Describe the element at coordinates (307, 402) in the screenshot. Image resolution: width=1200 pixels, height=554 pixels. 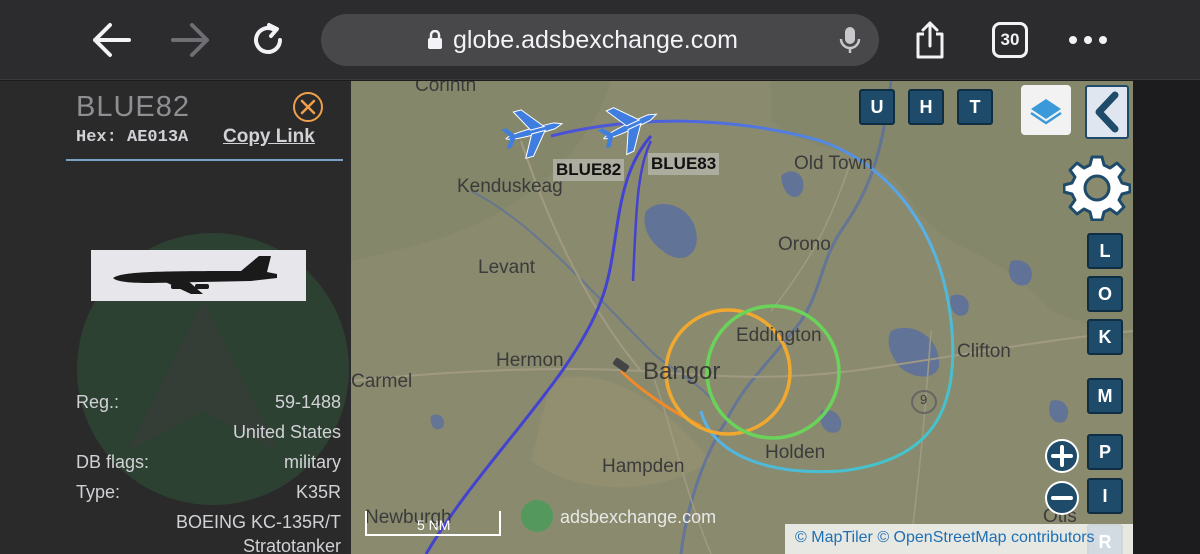
I see `reg-value: 59-1488` at that location.